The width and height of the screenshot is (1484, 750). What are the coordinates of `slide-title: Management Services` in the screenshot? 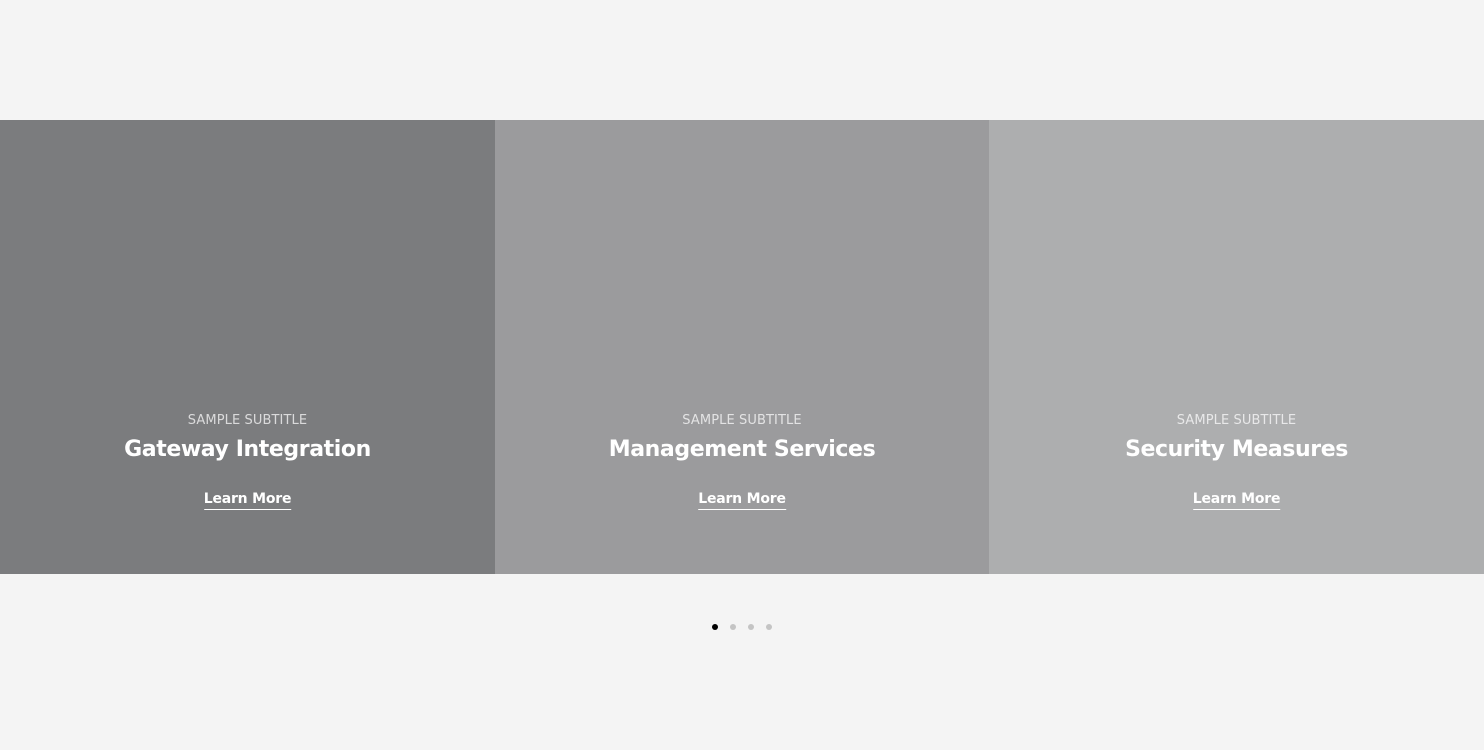 It's located at (742, 449).